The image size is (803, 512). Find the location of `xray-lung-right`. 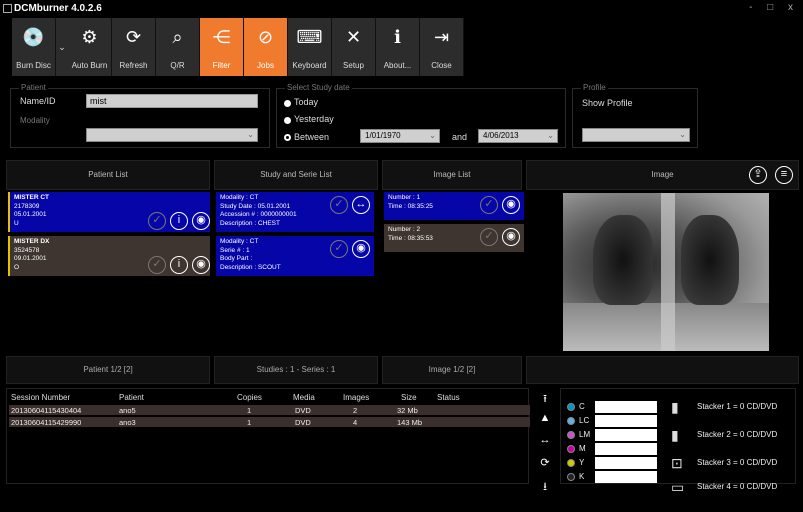

xray-lung-right is located at coordinates (710, 260).